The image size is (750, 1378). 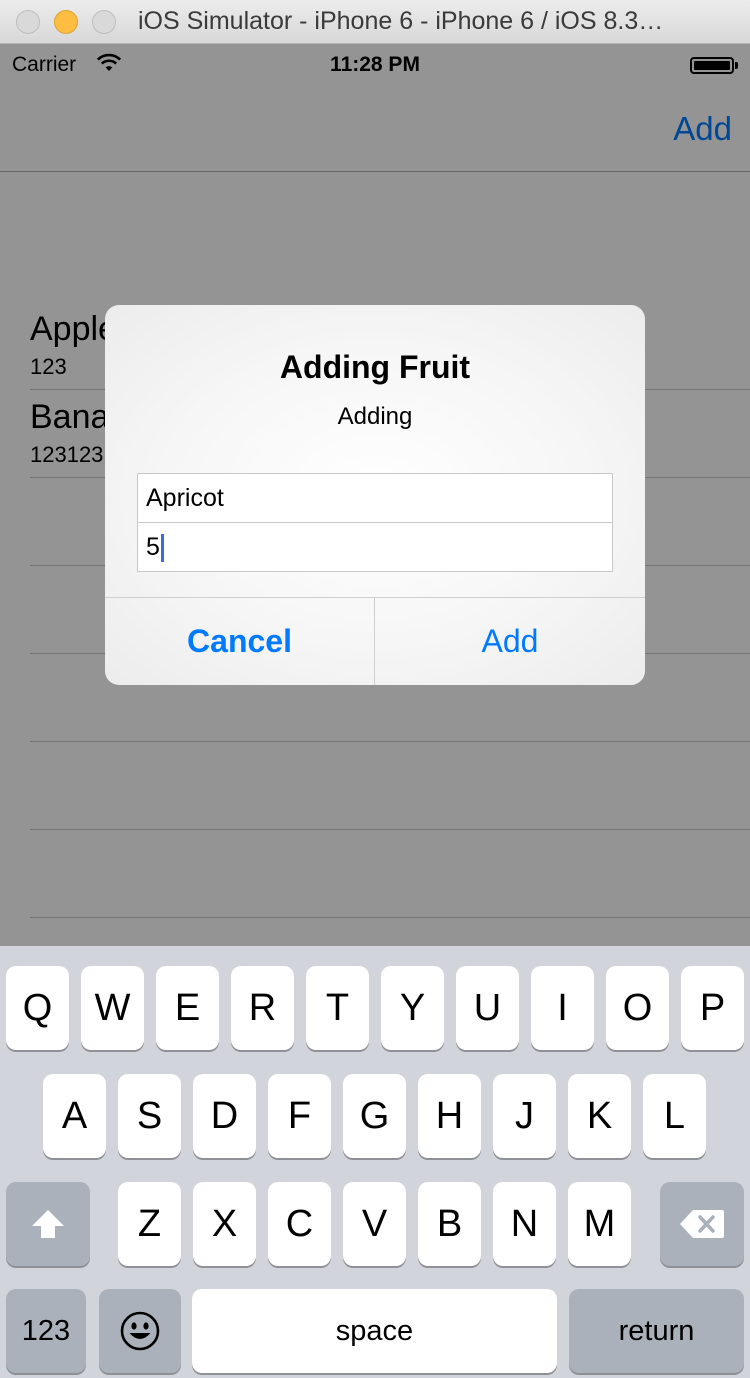 I want to click on key-w: W, so click(x=112, y=1008).